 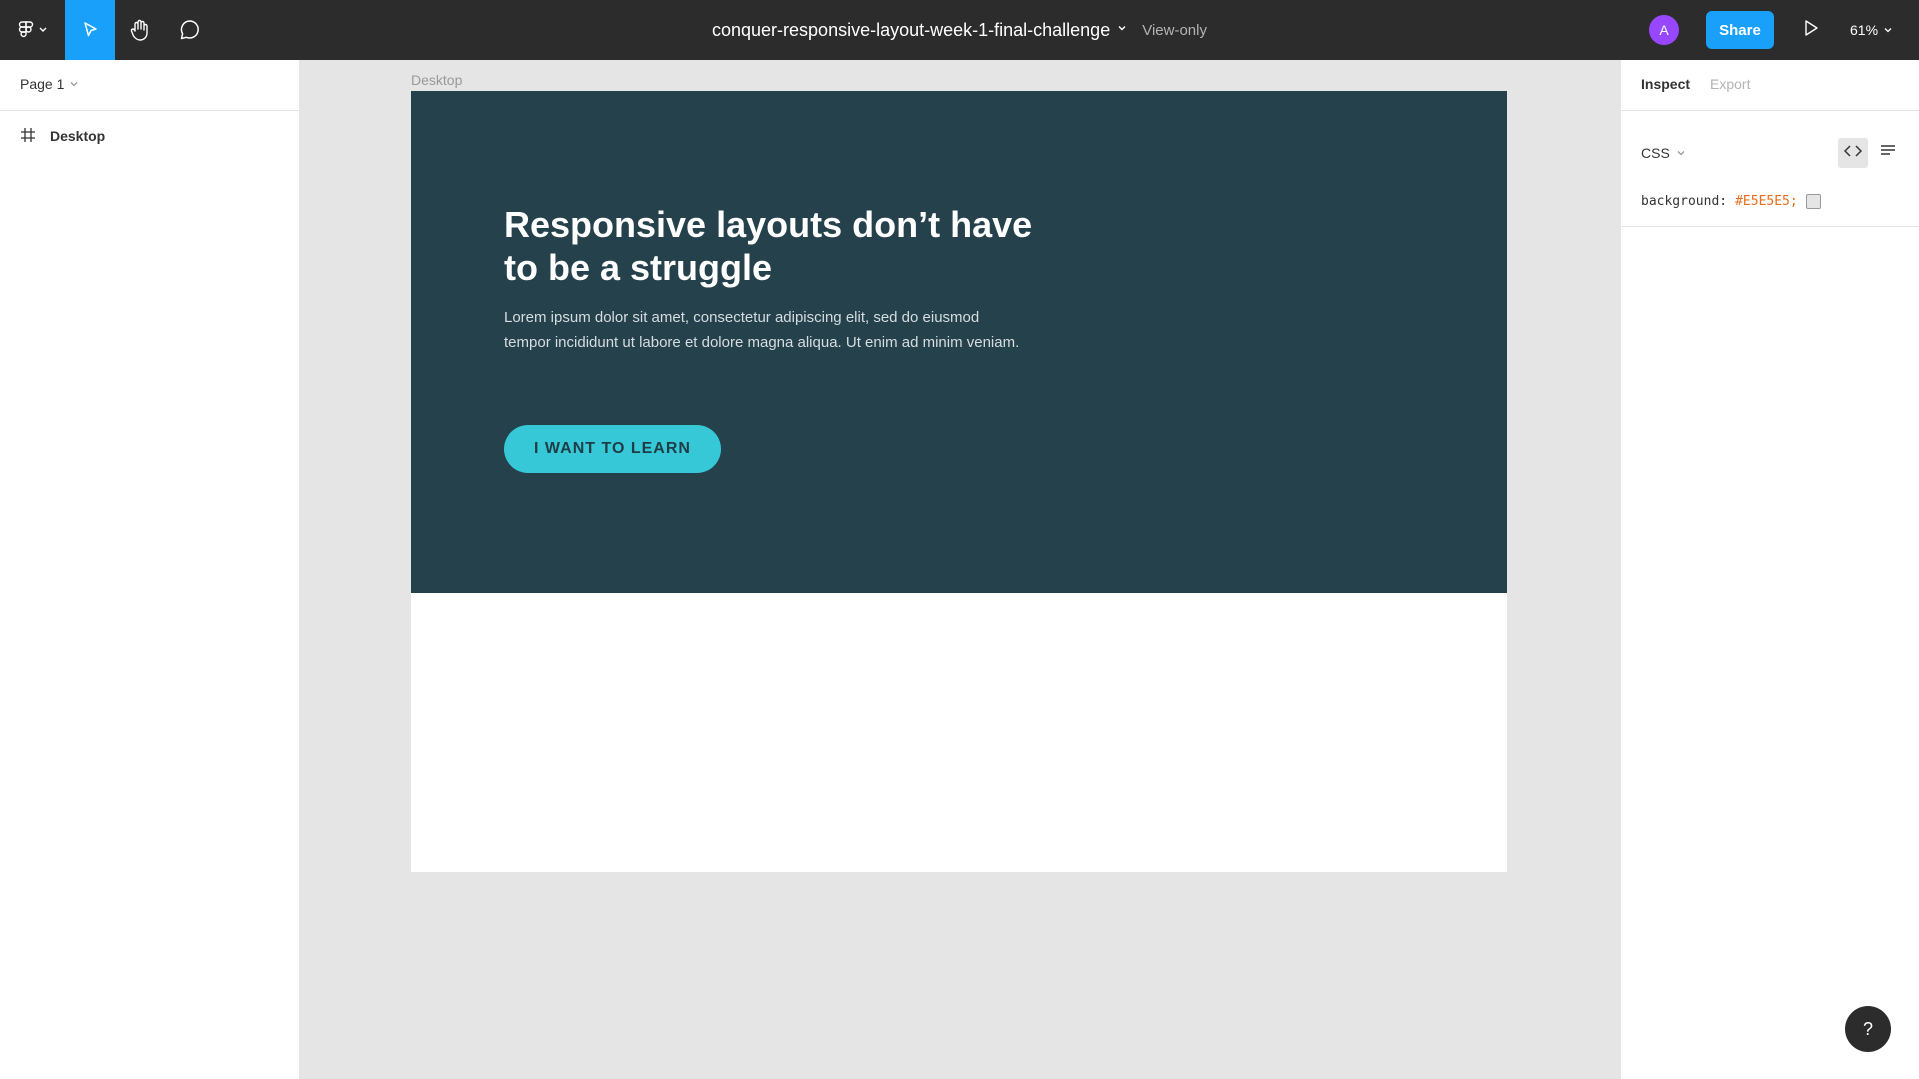 I want to click on code-language-dropdown: CSS, so click(x=1663, y=153).